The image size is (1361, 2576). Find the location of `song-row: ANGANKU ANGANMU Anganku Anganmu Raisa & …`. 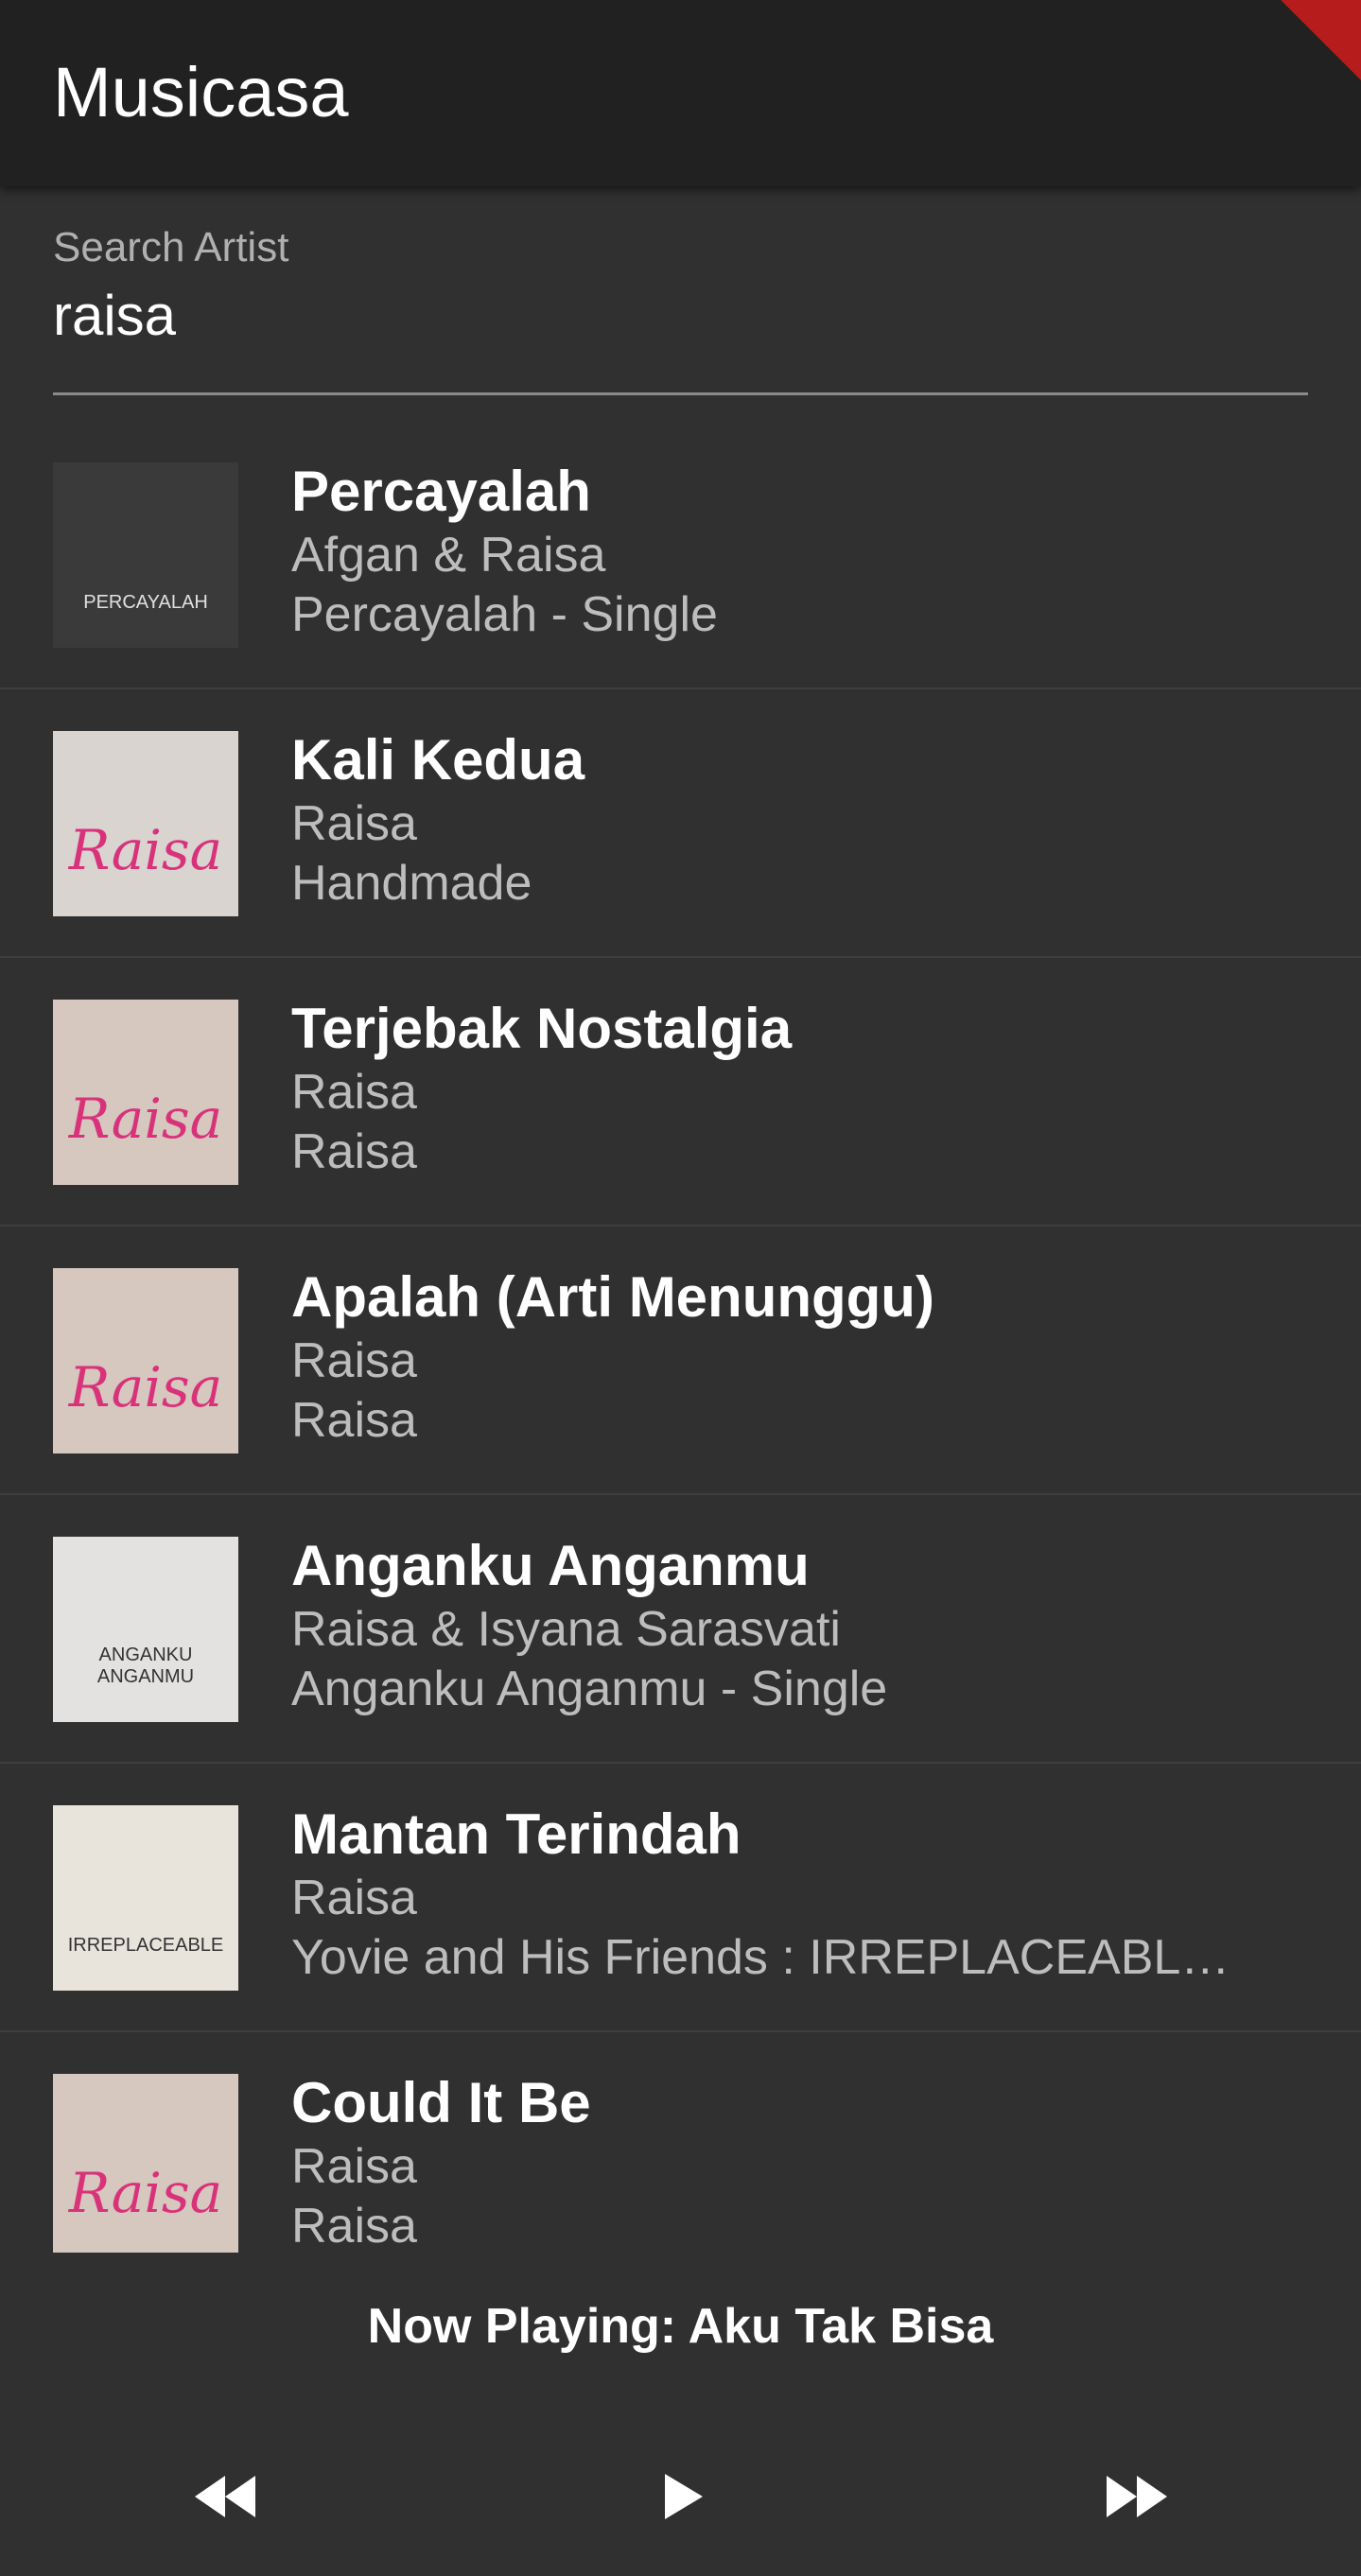

song-row: ANGANKU ANGANMU Anganku Anganmu Raisa & … is located at coordinates (680, 1629).